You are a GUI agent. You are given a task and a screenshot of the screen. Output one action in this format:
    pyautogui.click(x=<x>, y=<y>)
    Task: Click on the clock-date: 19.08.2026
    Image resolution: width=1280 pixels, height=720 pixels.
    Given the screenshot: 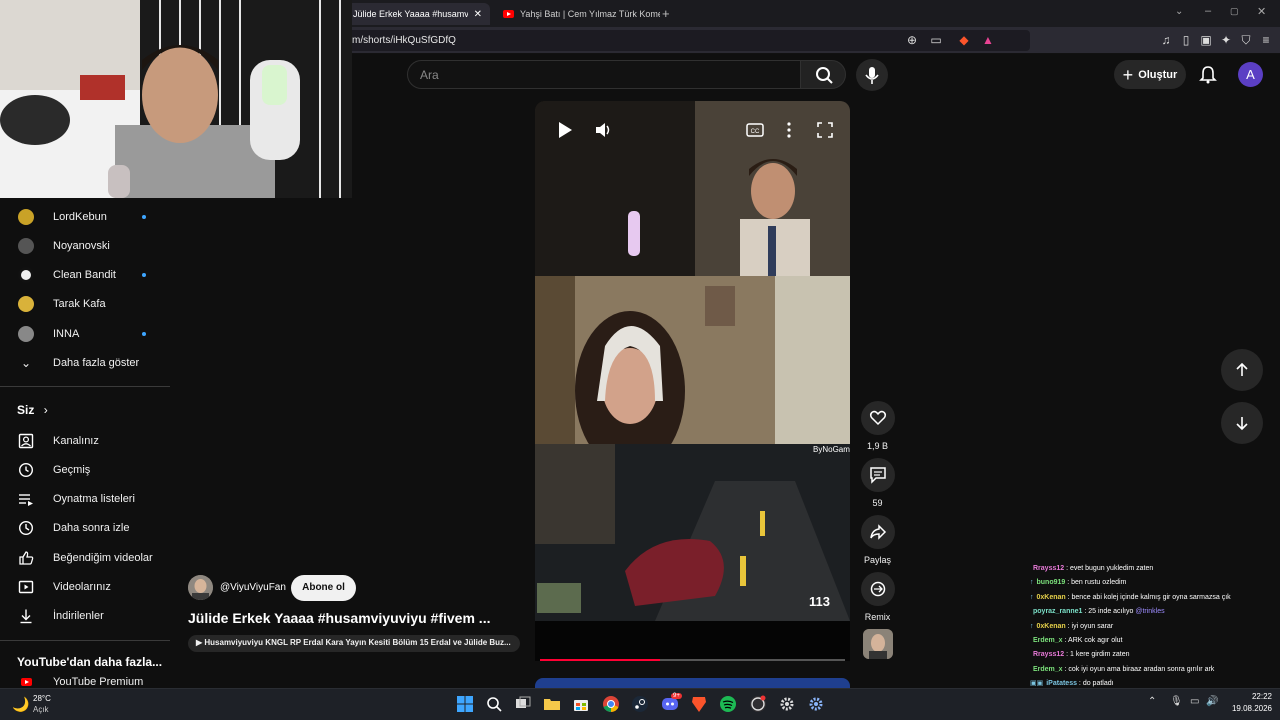 What is the action you would take?
    pyautogui.click(x=1247, y=708)
    